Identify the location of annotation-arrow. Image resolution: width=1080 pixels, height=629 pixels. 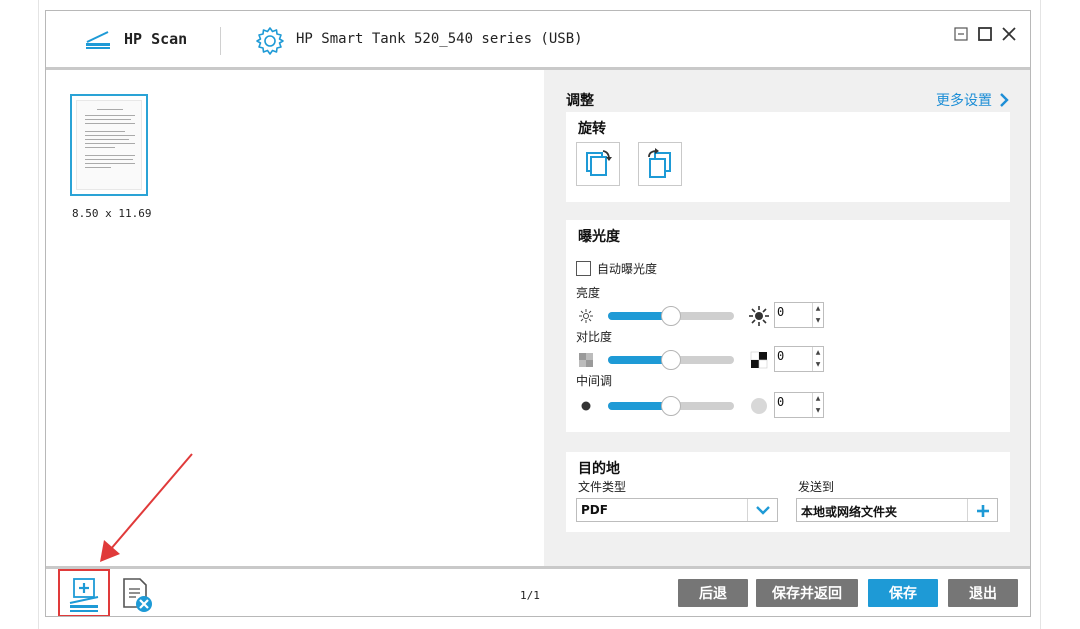
(146, 507).